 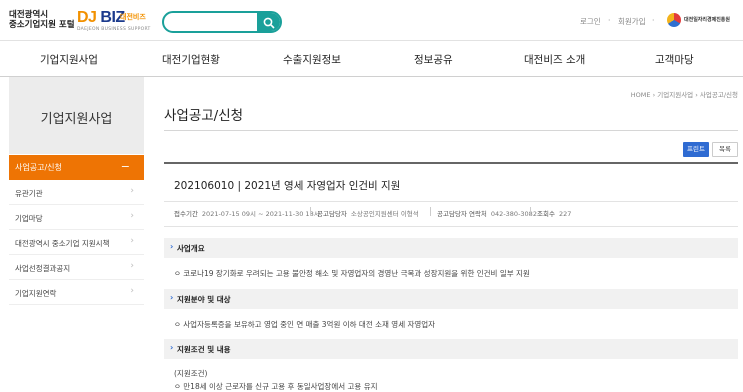 I want to click on sidebar-item-label: 사업공고/신청, so click(x=38, y=167).